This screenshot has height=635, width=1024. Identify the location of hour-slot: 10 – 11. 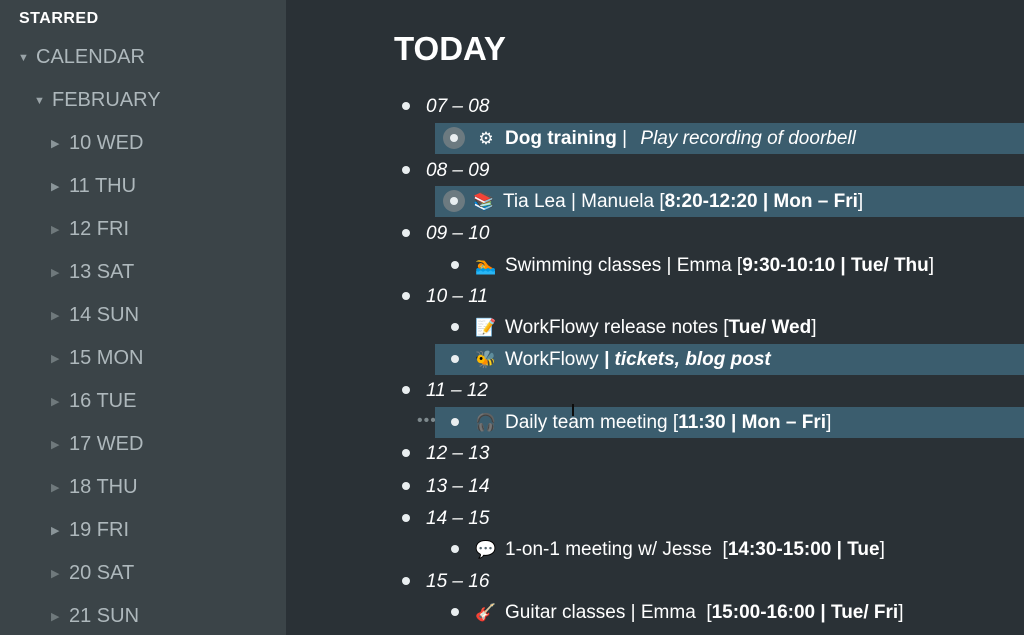
(457, 296).